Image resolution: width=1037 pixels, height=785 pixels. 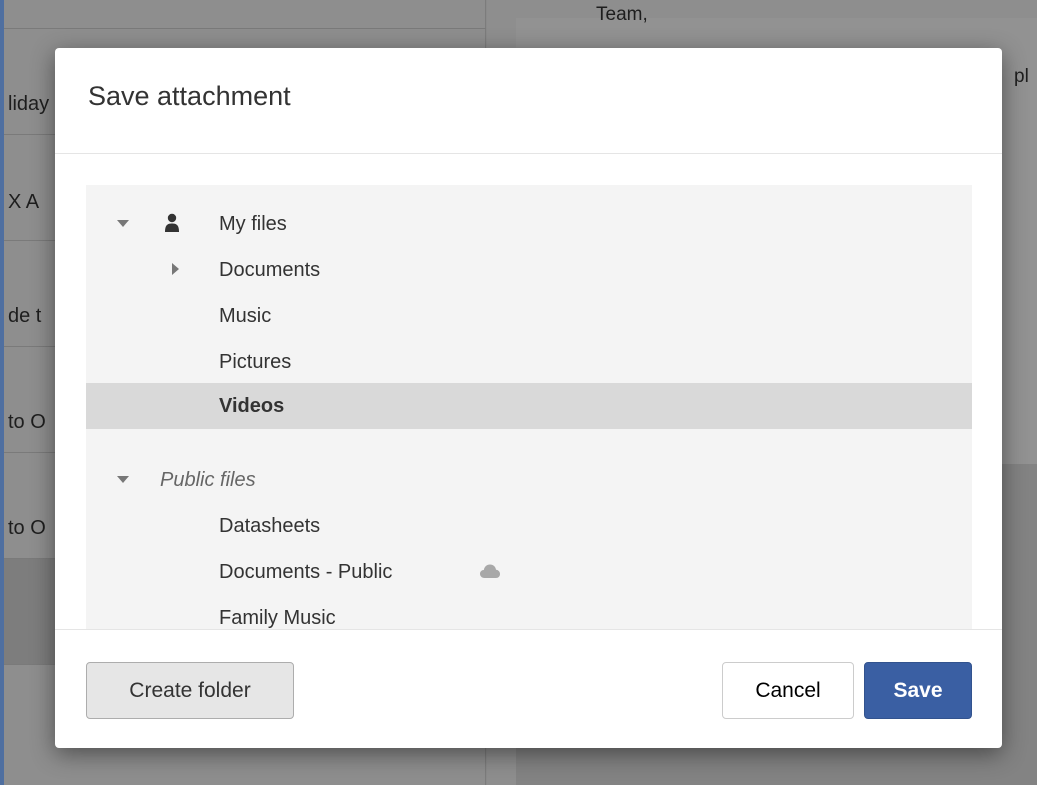 I want to click on user-icon, so click(x=172, y=222).